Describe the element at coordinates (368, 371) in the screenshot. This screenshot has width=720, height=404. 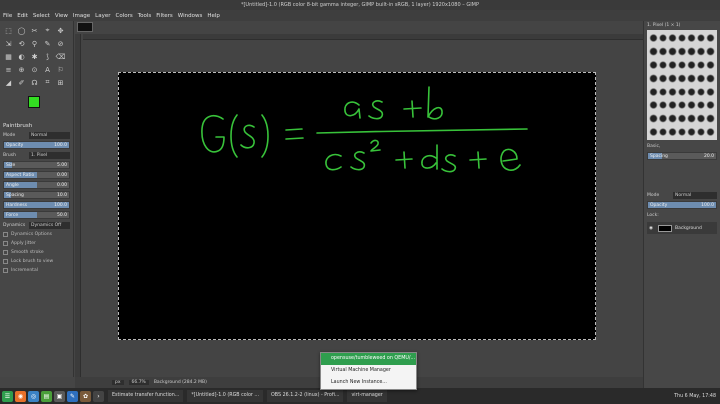
I see `popup-item-1: Virtual Machine Manager` at that location.